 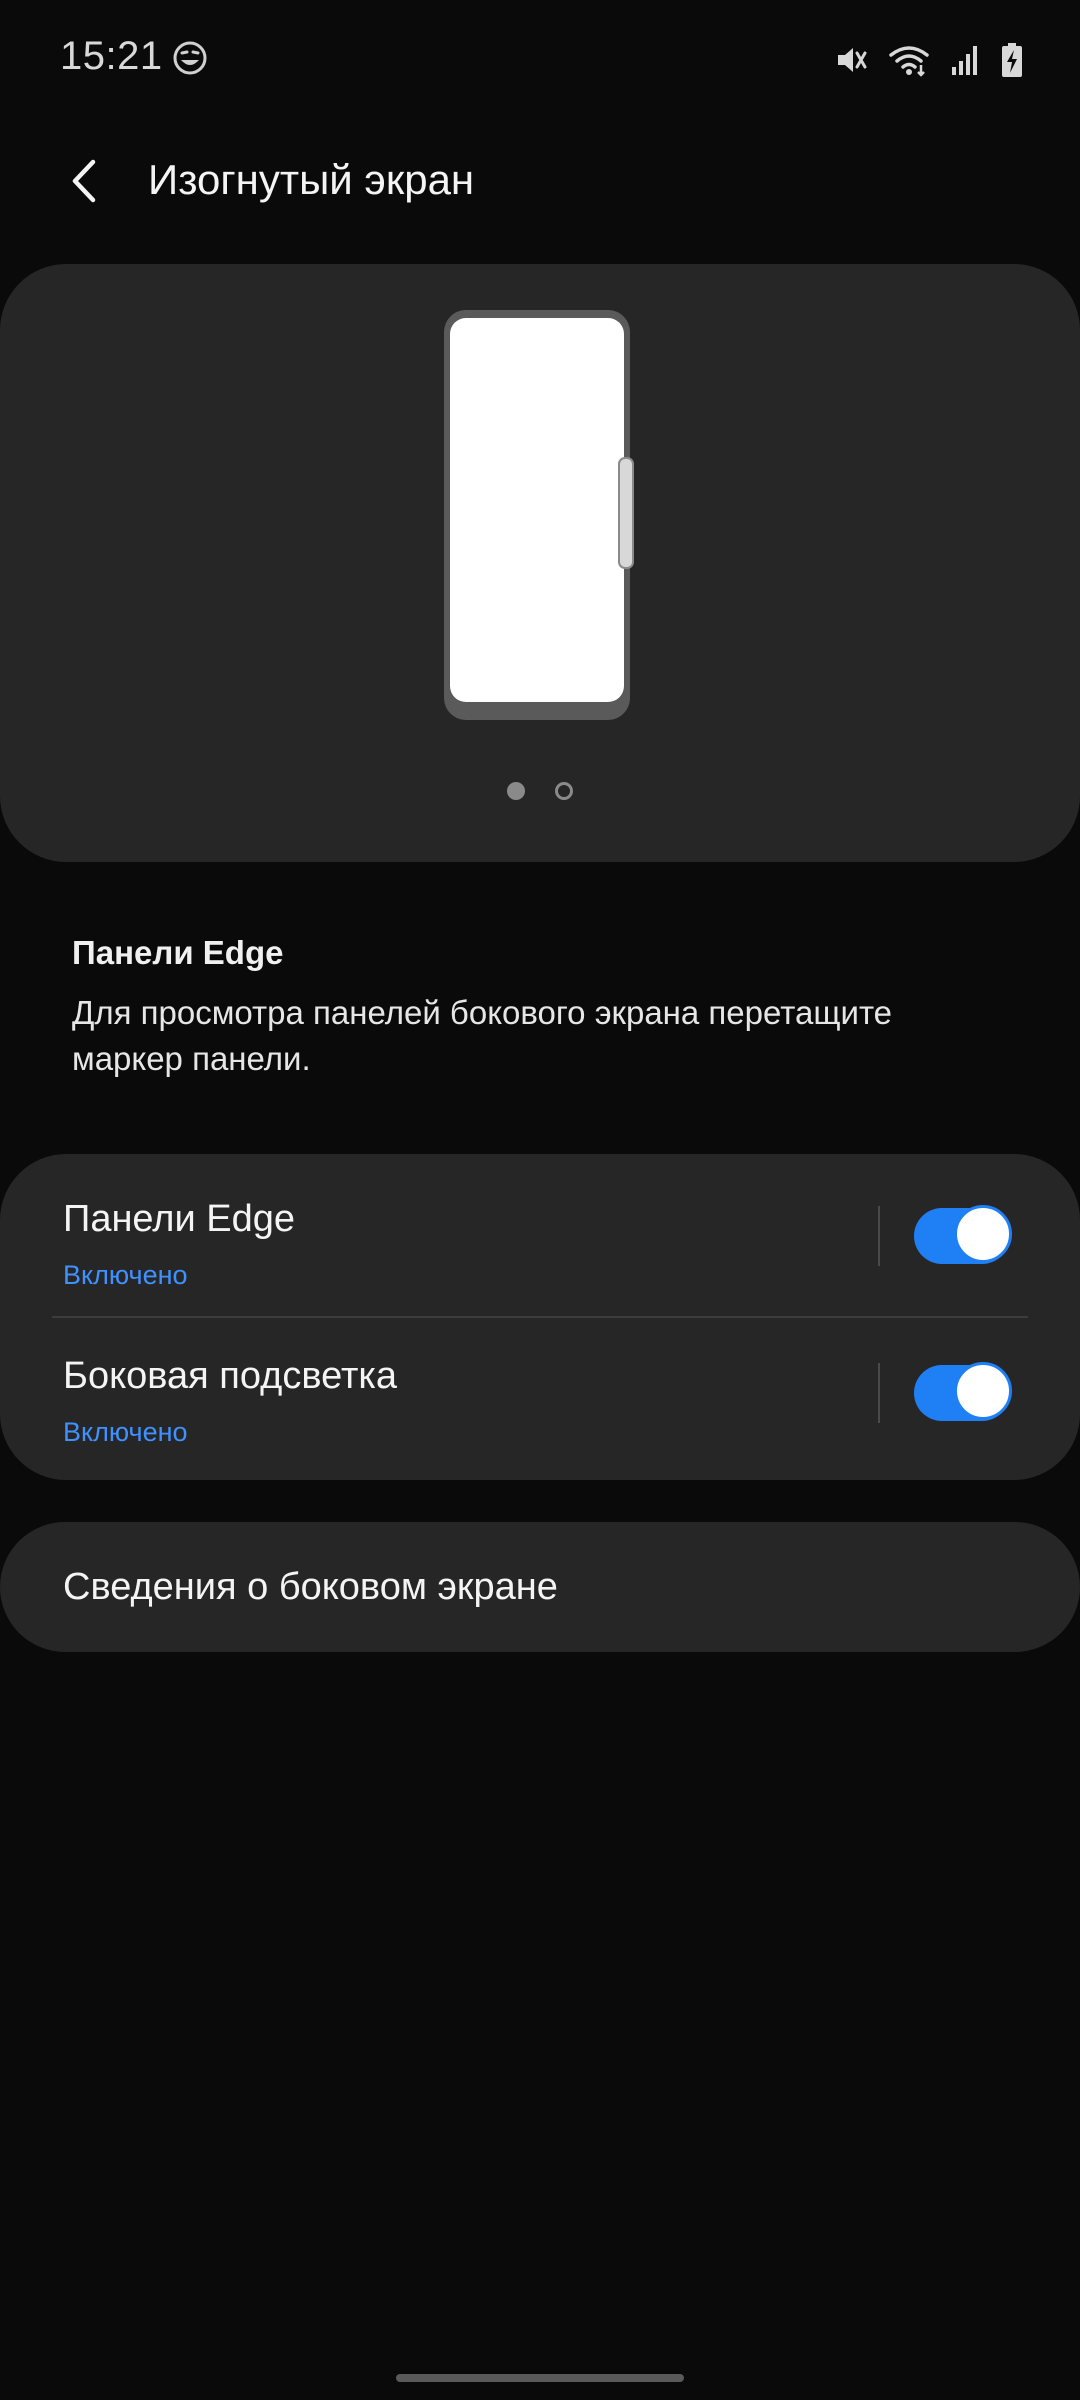 I want to click on setting-edge-lighting: Боковая подсветка Включено, so click(x=540, y=1398).